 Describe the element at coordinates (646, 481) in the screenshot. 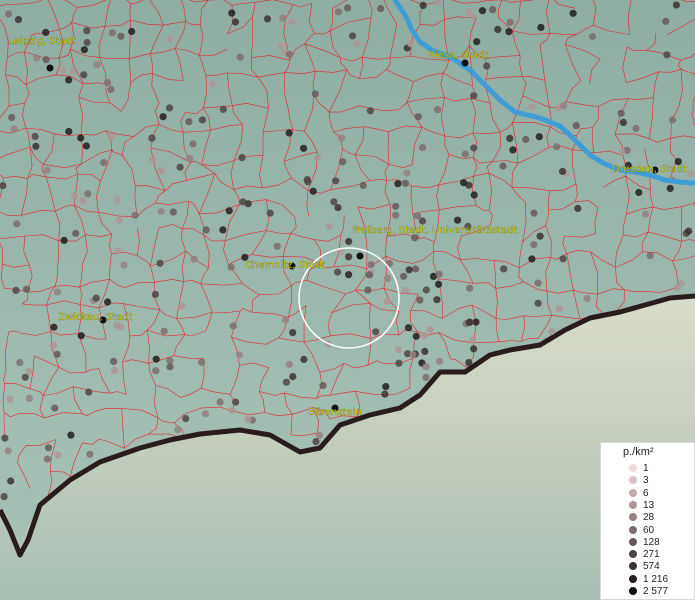

I see `legend-value: 3` at that location.